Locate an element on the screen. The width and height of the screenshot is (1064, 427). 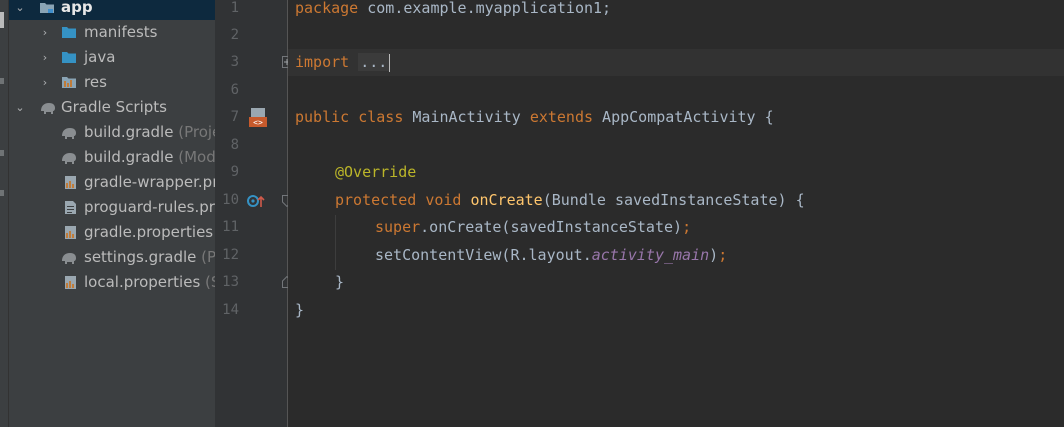
tree-item-settings-gradle: settings.gradle (Pı is located at coordinates (112, 257).